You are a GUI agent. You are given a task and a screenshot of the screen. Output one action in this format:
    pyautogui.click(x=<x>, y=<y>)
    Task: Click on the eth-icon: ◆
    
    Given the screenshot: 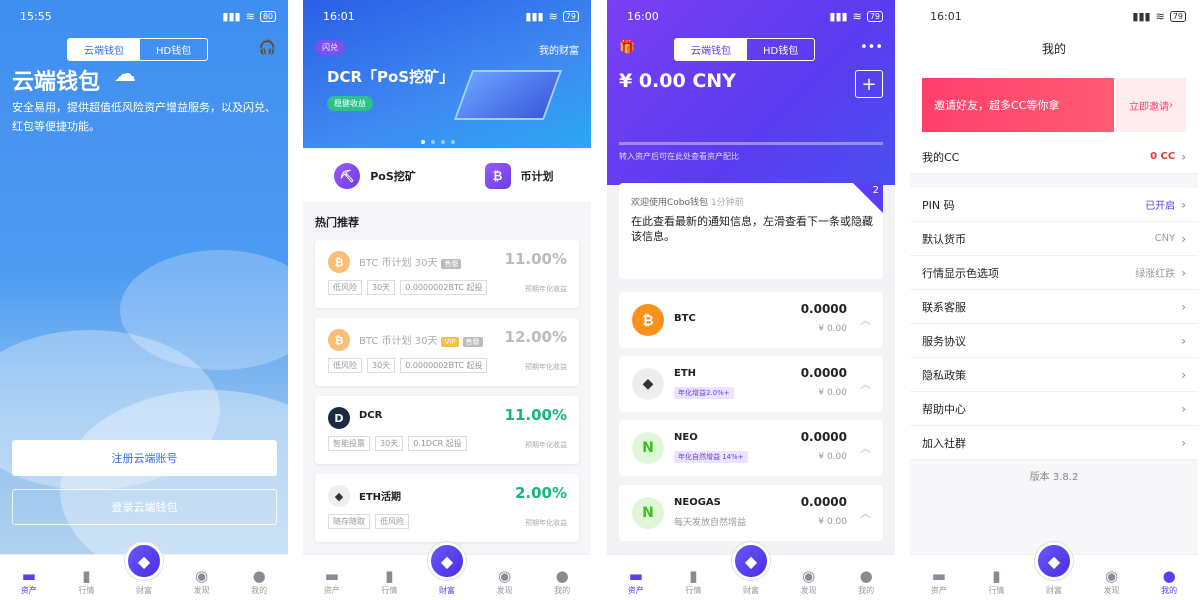 What is the action you would take?
    pyautogui.click(x=648, y=384)
    